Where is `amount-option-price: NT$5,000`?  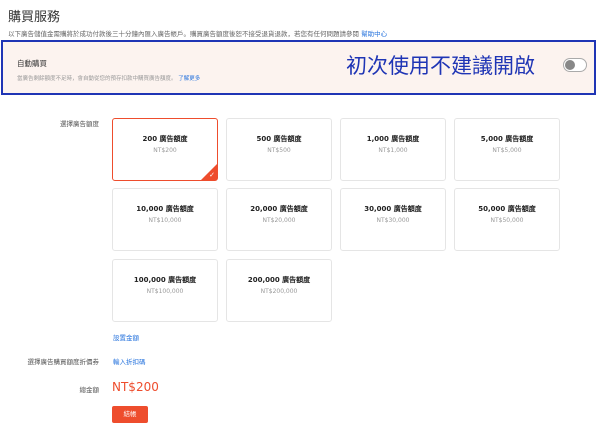
amount-option-price: NT$5,000 is located at coordinates (507, 150).